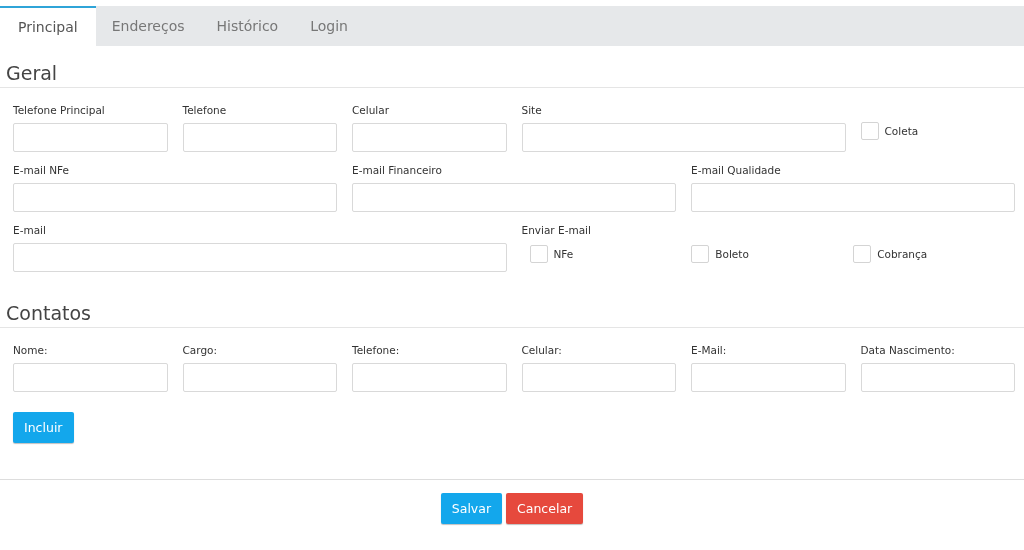  What do you see at coordinates (43, 427) in the screenshot?
I see `add-button: Incluir` at bounding box center [43, 427].